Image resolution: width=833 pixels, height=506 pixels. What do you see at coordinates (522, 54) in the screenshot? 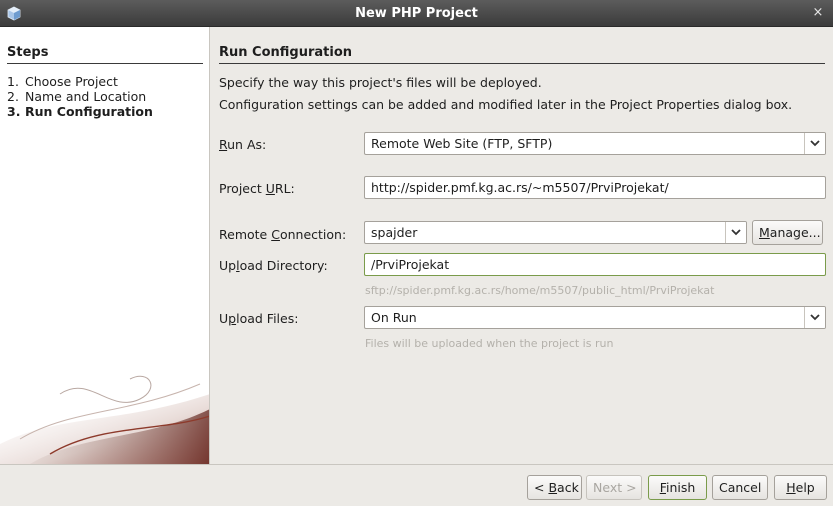
I see `section-heading: Run Configuration` at bounding box center [522, 54].